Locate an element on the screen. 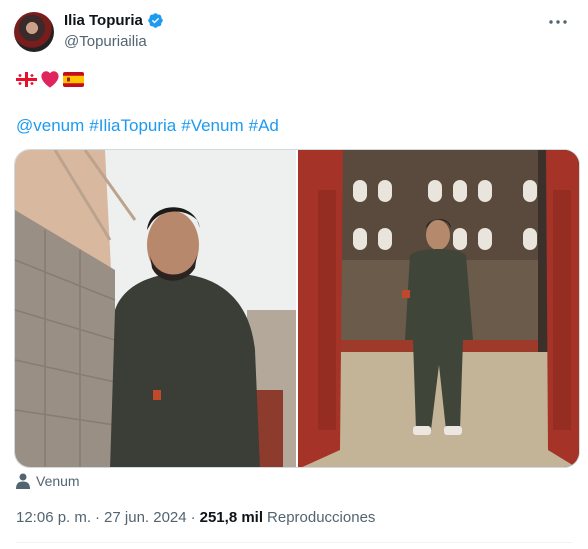  emoji-line is located at coordinates (50, 79).